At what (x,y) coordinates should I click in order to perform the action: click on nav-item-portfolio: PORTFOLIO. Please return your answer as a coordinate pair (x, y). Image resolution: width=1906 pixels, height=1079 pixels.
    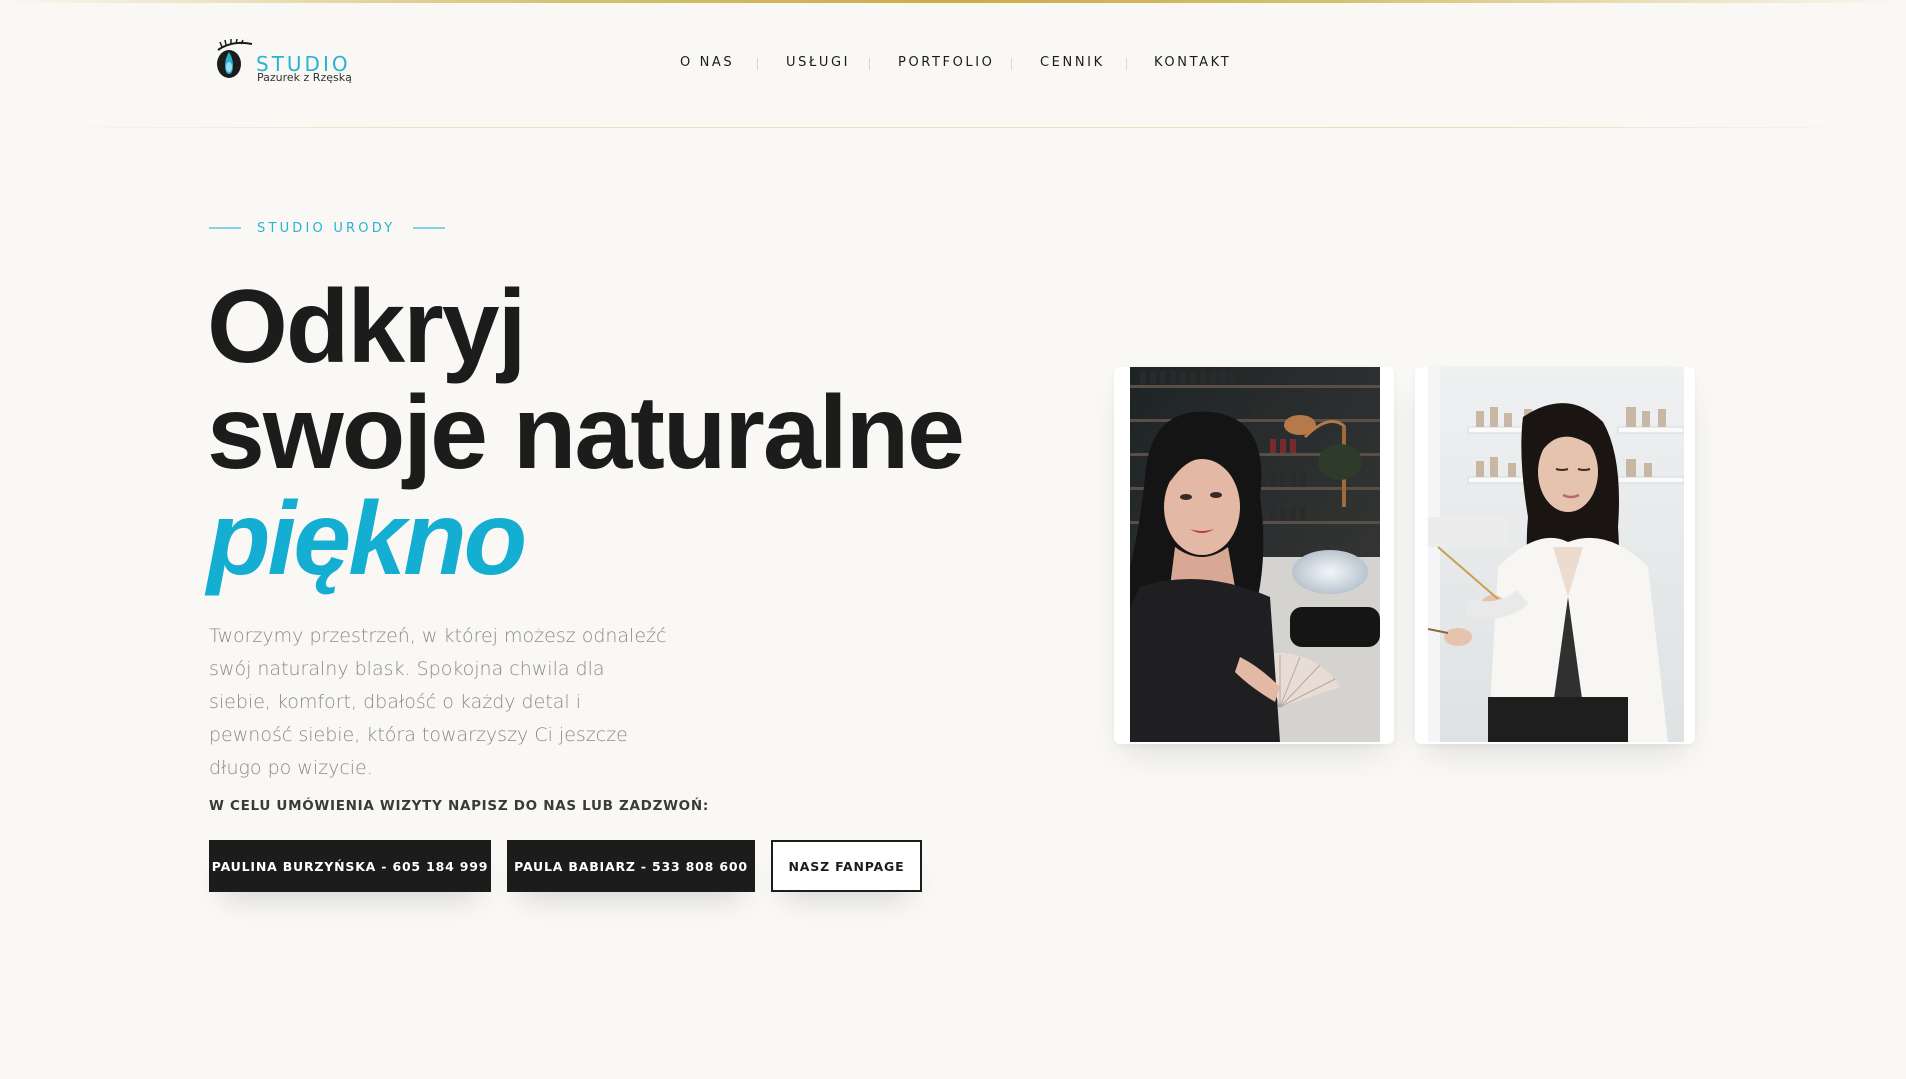
    Looking at the image, I should click on (946, 62).